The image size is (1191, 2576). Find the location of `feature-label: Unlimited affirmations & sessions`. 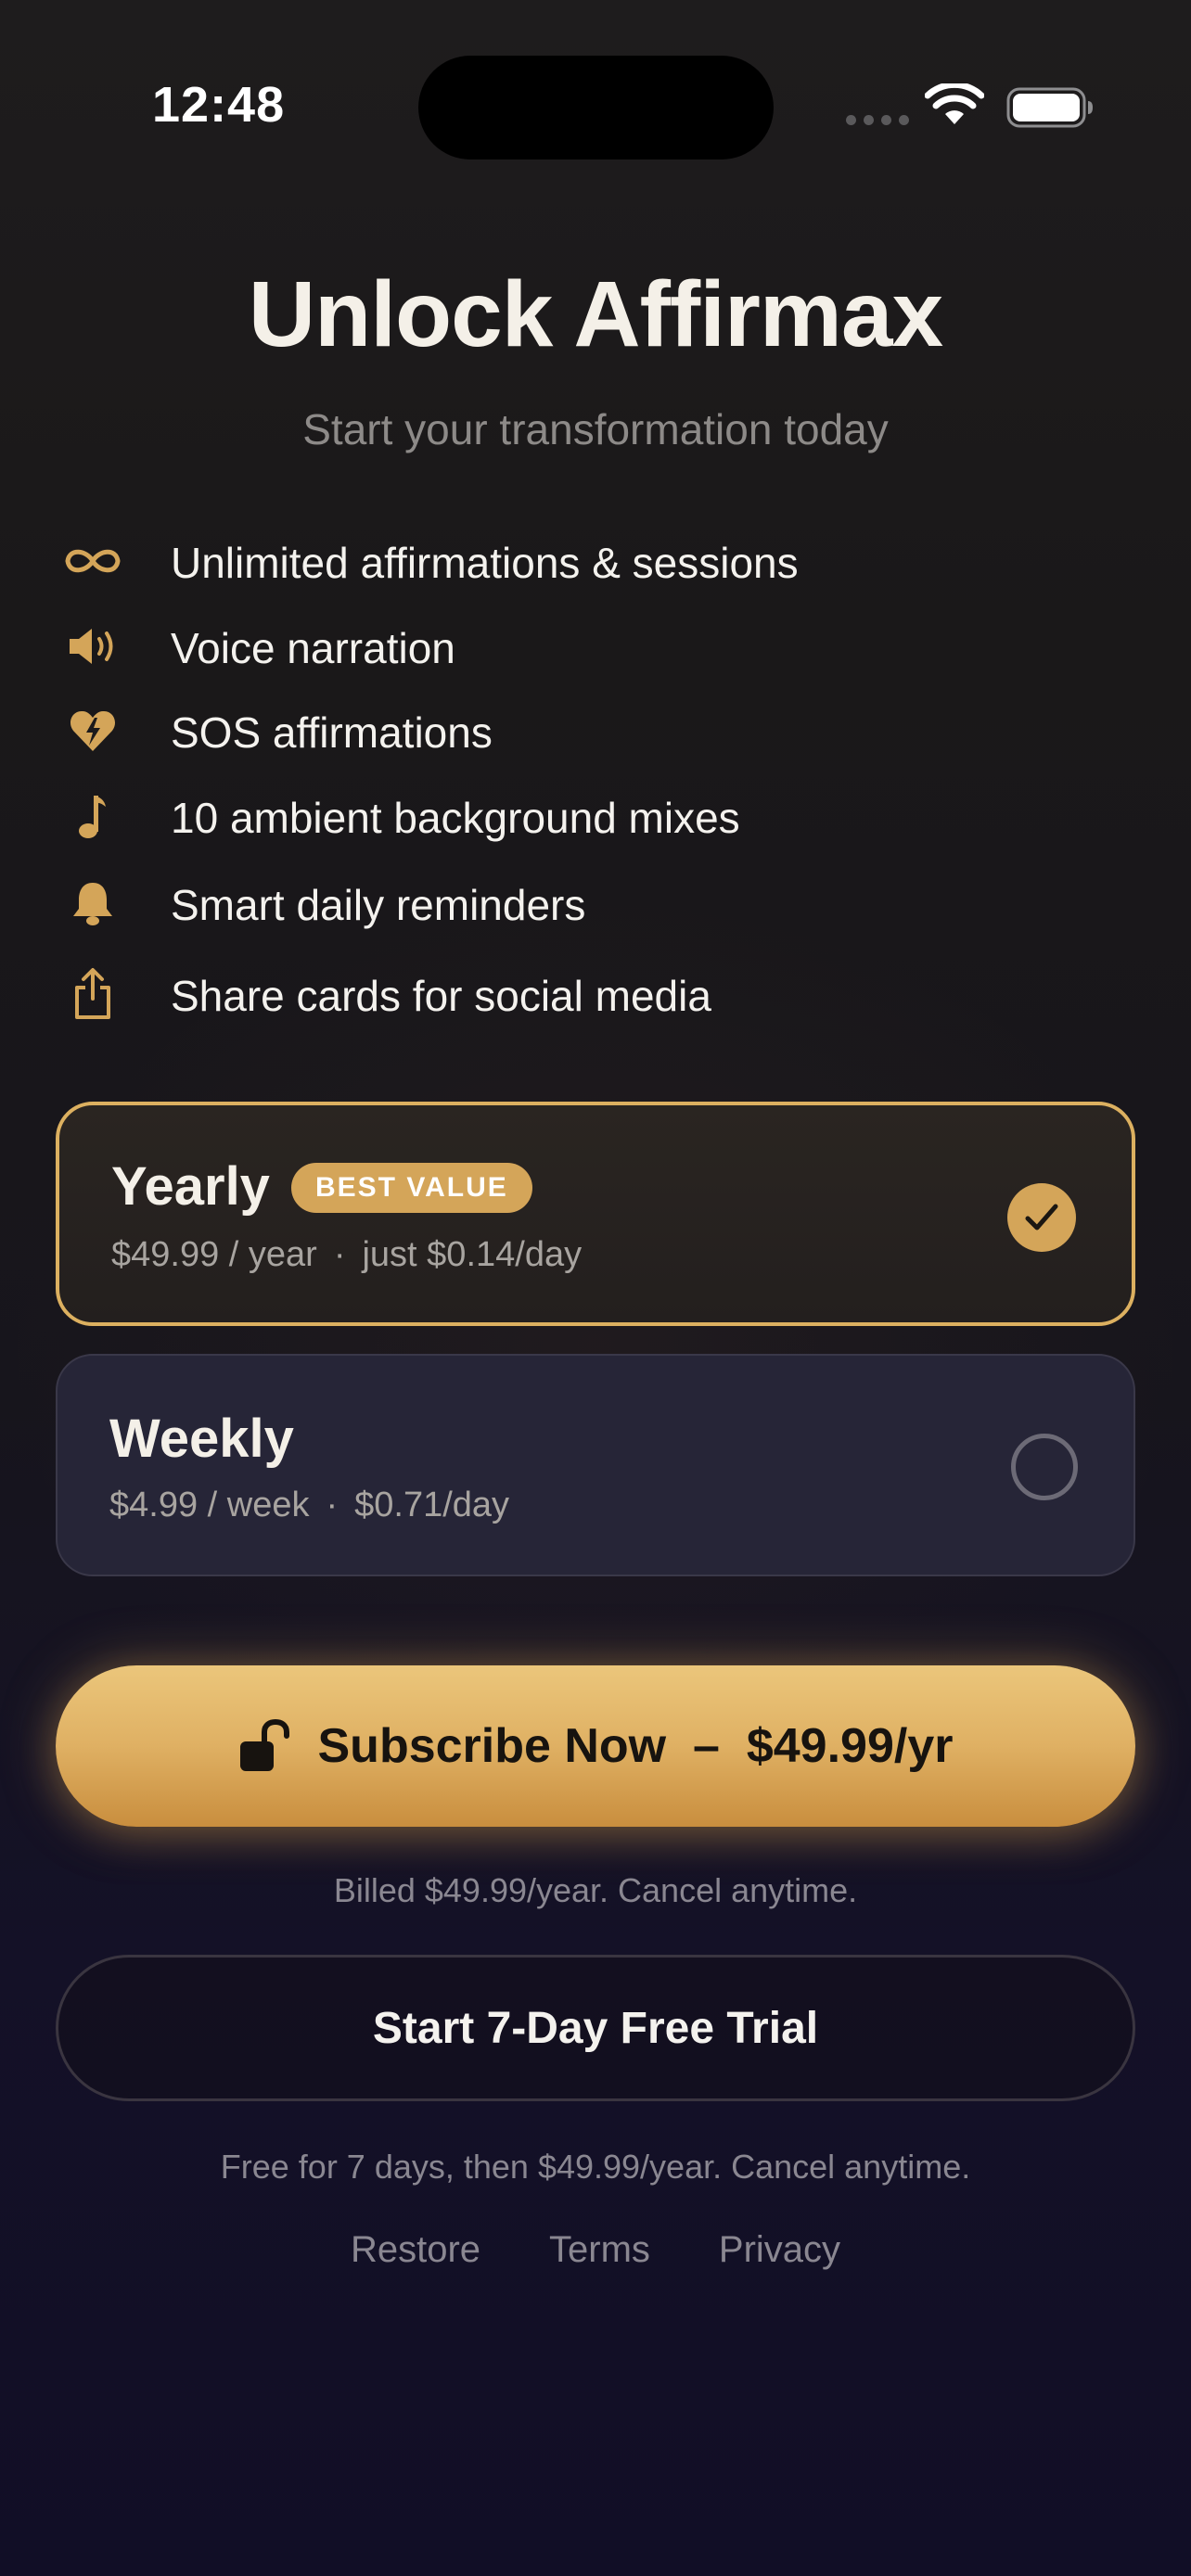

feature-label: Unlimited affirmations & sessions is located at coordinates (485, 563).